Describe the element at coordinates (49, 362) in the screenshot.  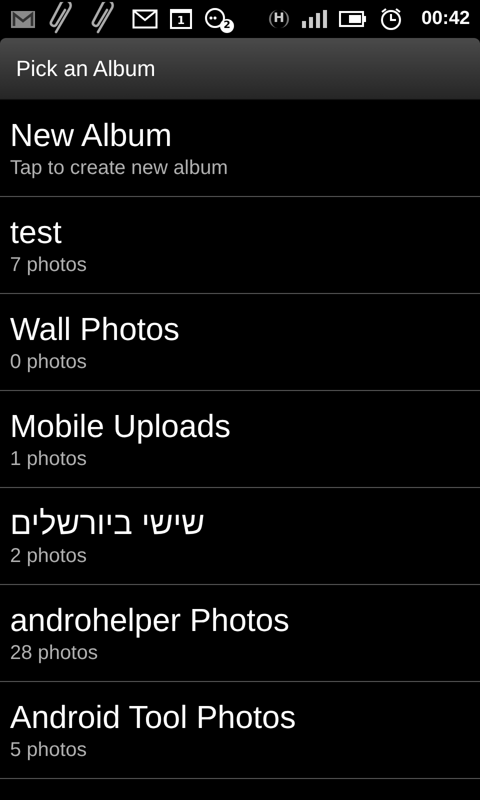
I see `album-subtitle: 0 photos` at that location.